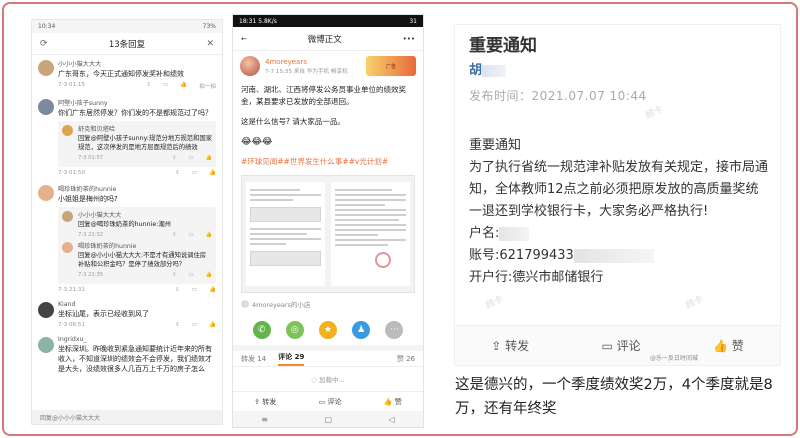  What do you see at coordinates (103, 314) in the screenshot?
I see `comment-text: 坐标汕尾，表示已经收到风了` at bounding box center [103, 314].